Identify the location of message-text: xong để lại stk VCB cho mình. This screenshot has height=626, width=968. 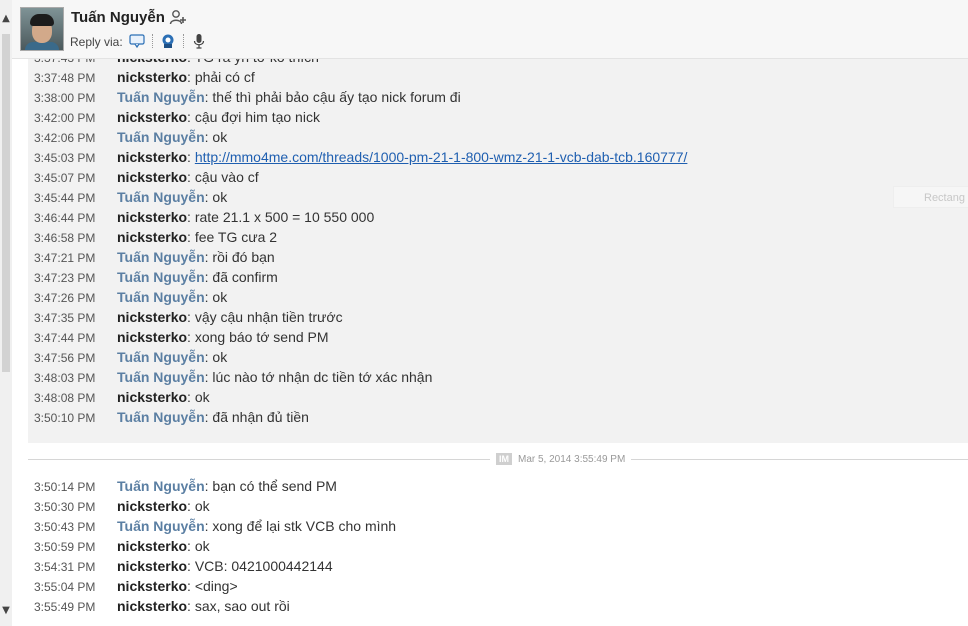
(304, 526).